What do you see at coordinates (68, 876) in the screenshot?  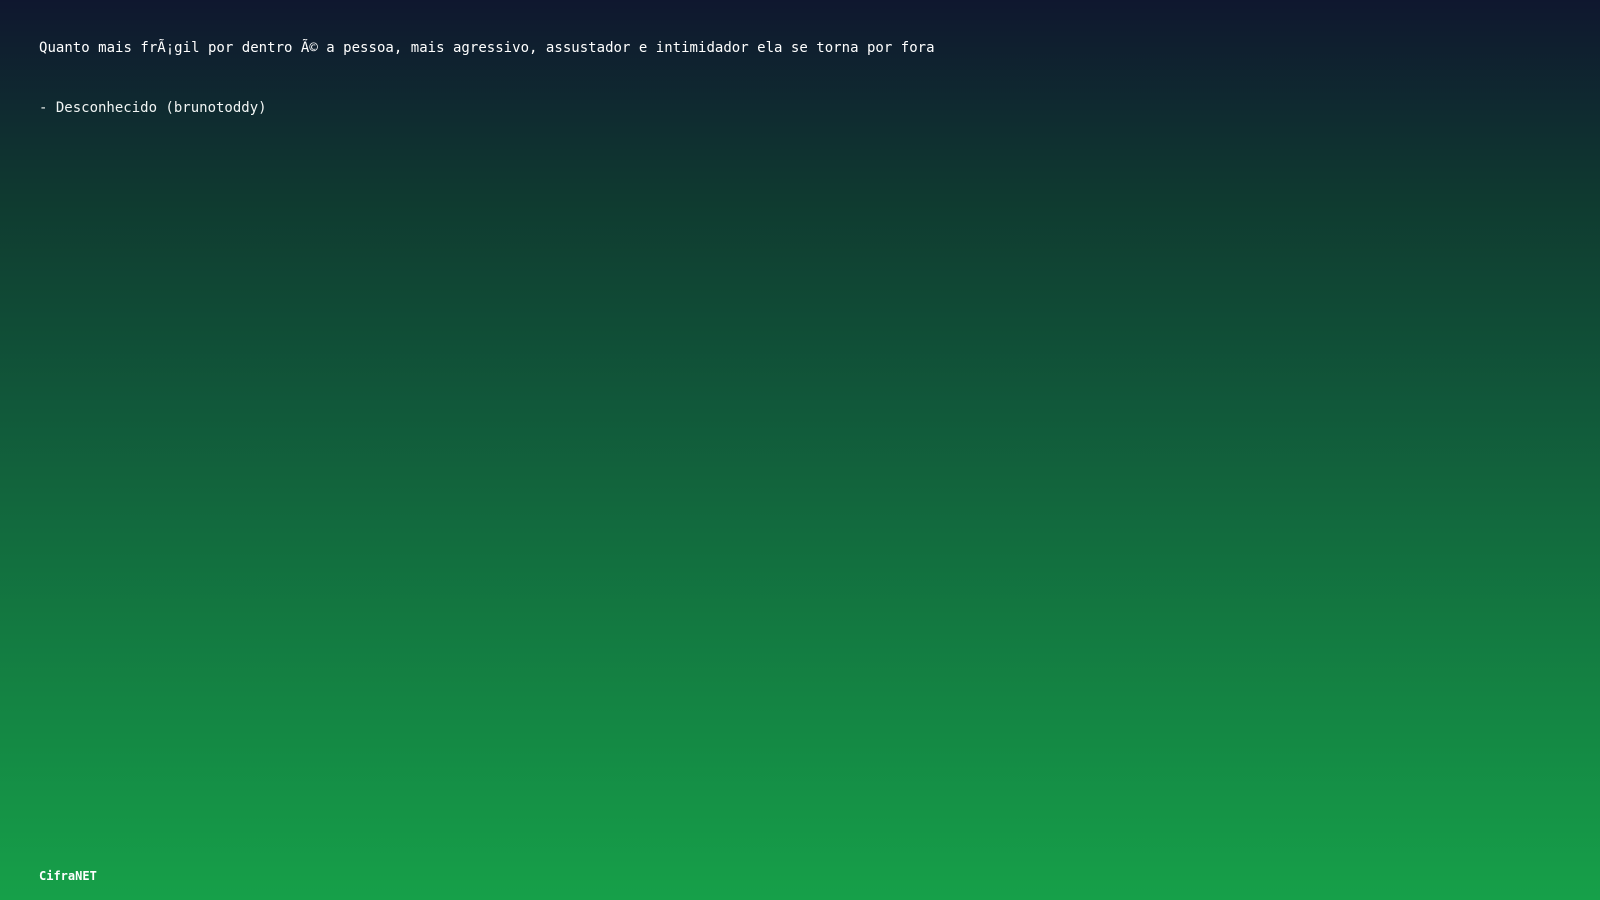 I see `brand-label: CifraNET` at bounding box center [68, 876].